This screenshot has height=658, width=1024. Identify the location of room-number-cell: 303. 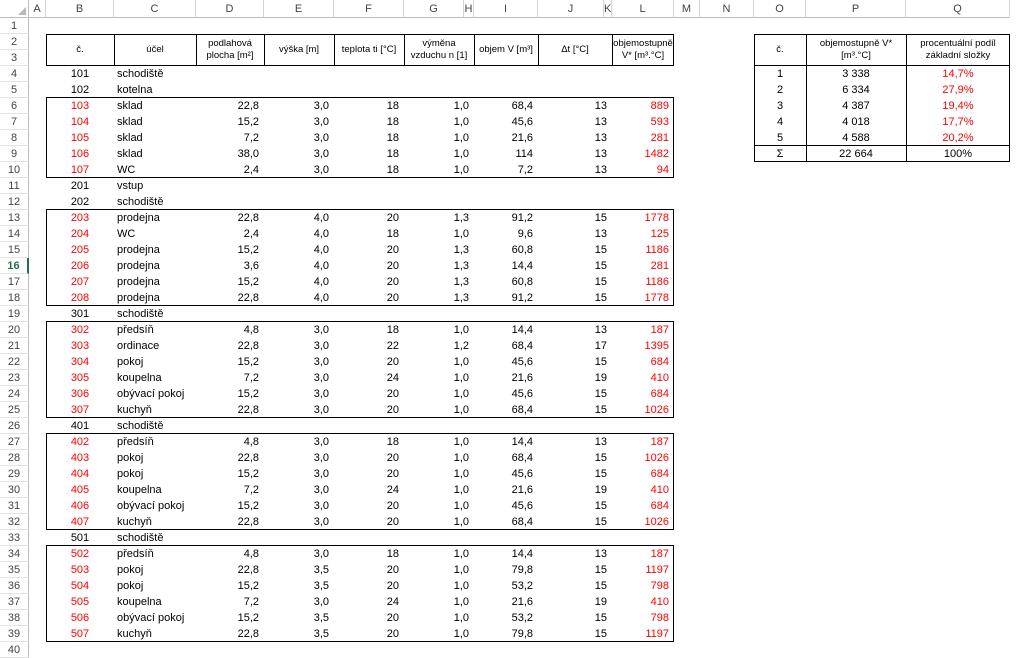
(80, 346).